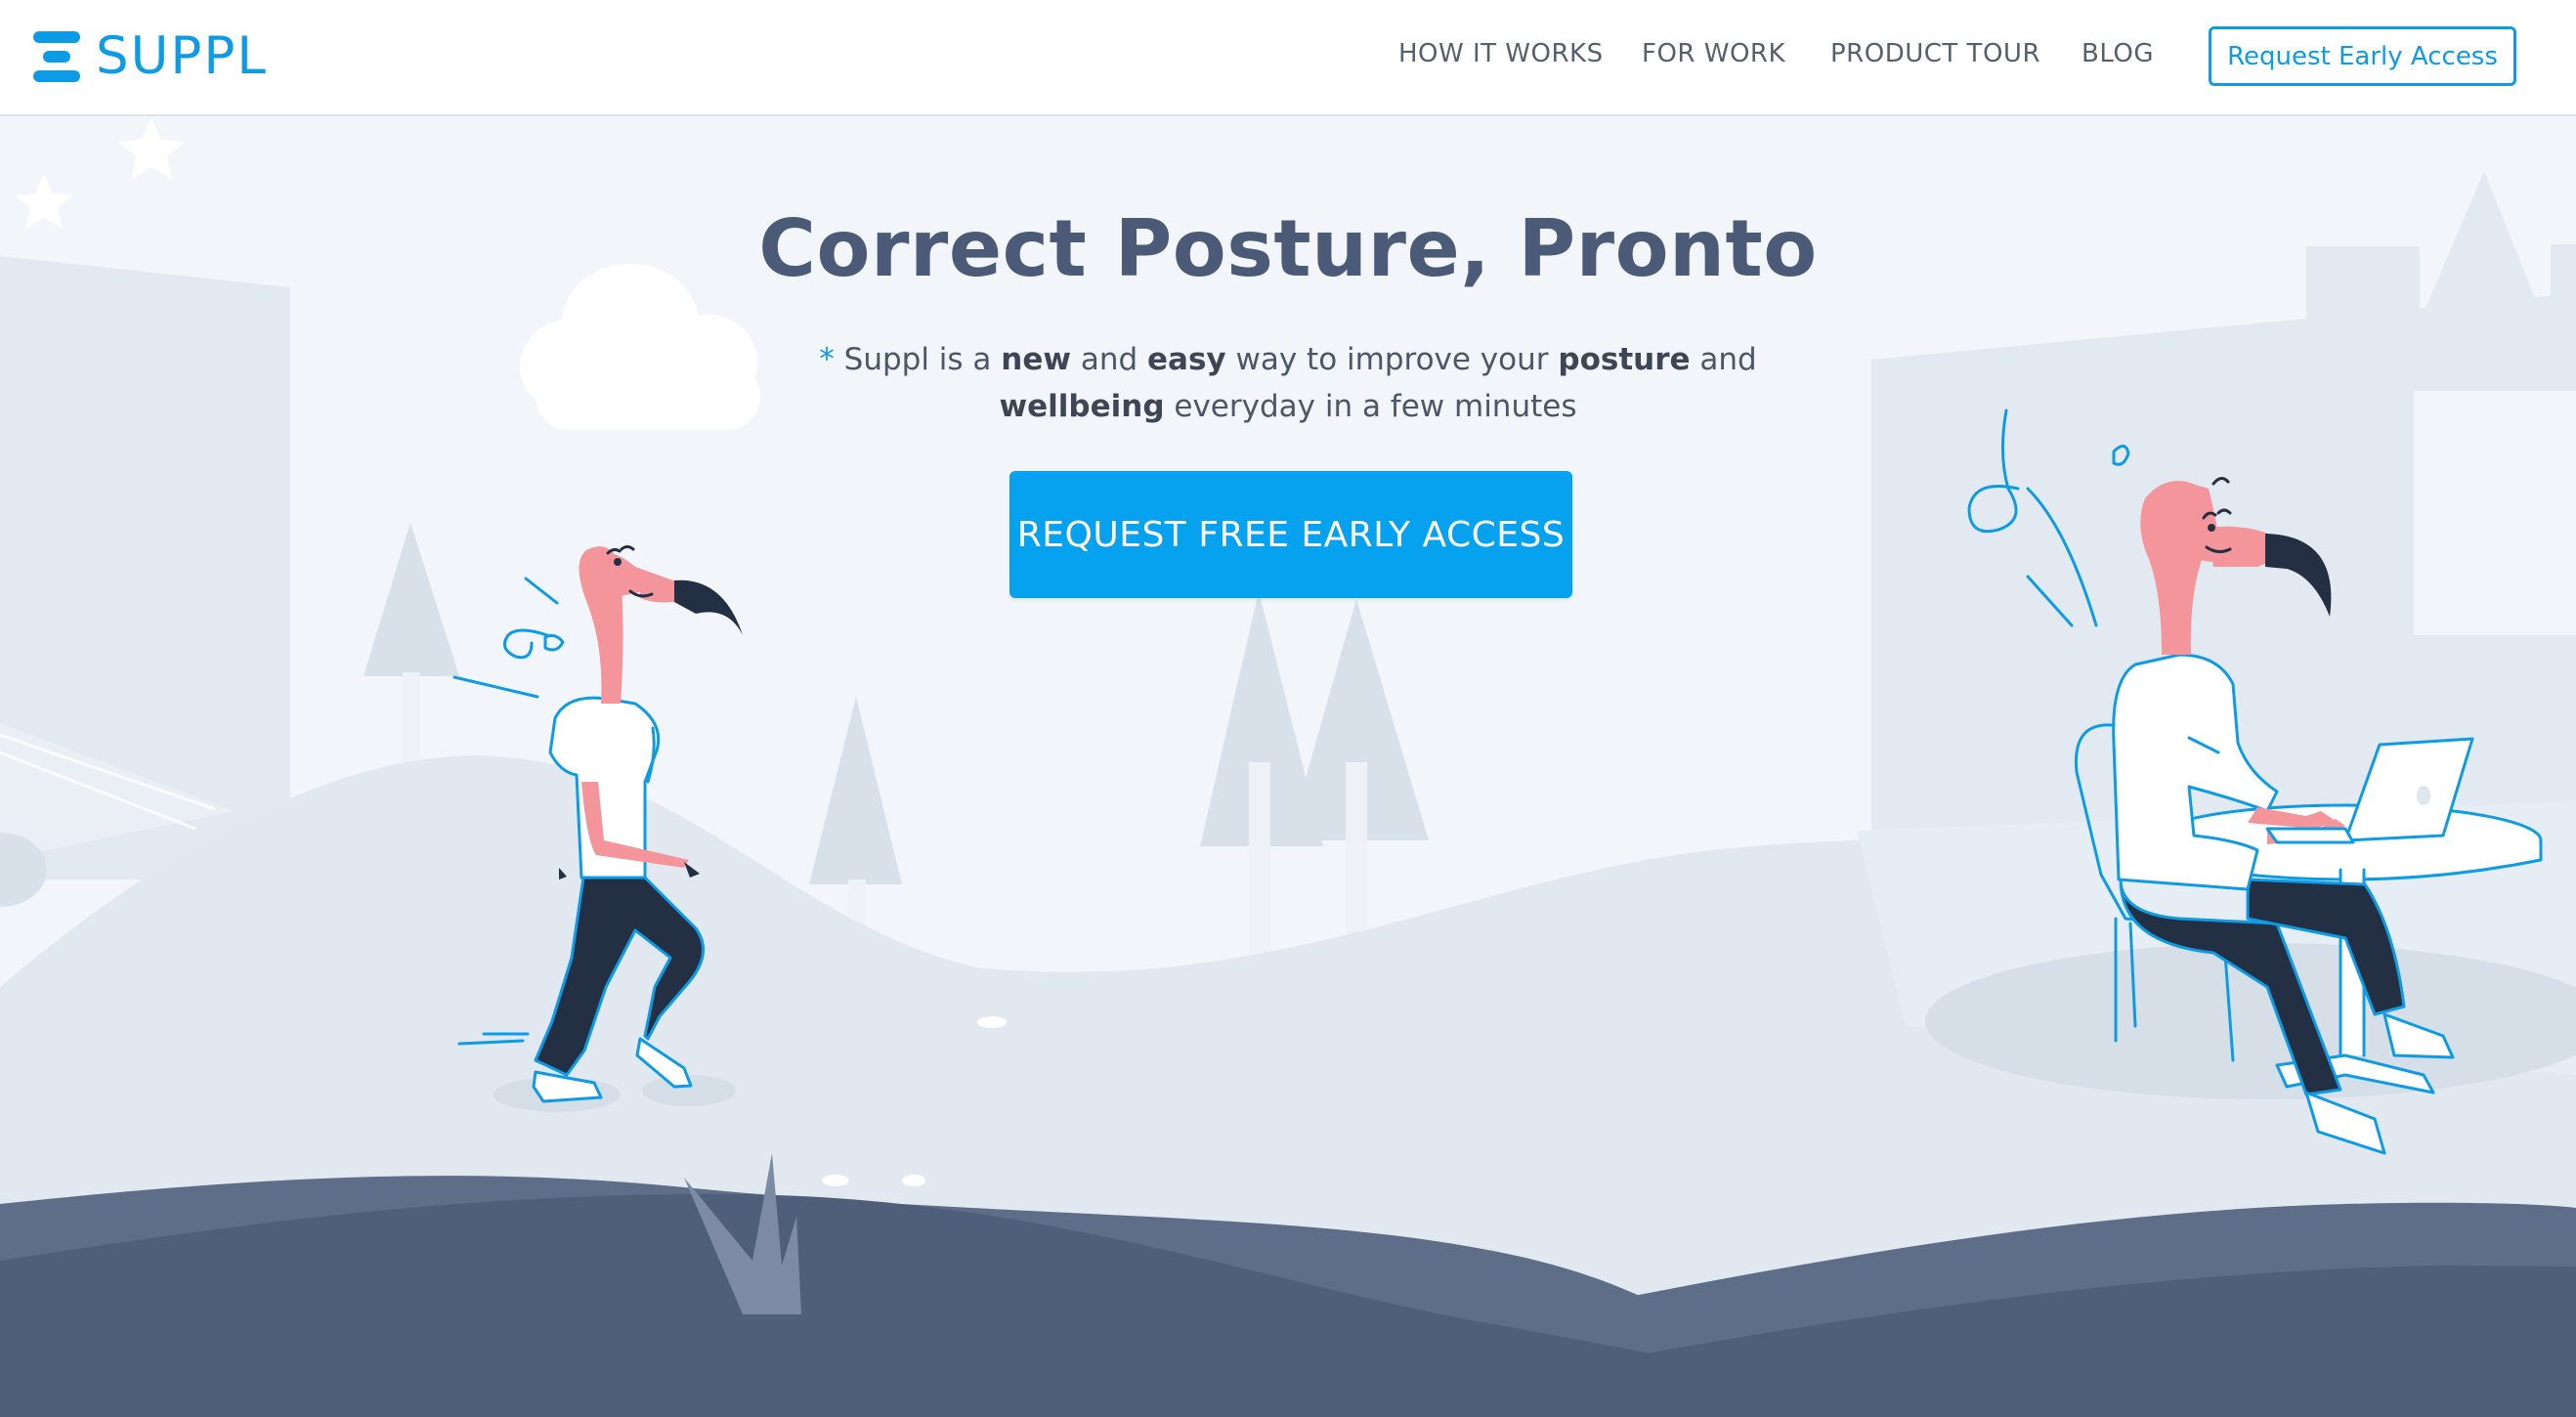  What do you see at coordinates (2362, 56) in the screenshot?
I see `request-early-access-button: Request Early Access` at bounding box center [2362, 56].